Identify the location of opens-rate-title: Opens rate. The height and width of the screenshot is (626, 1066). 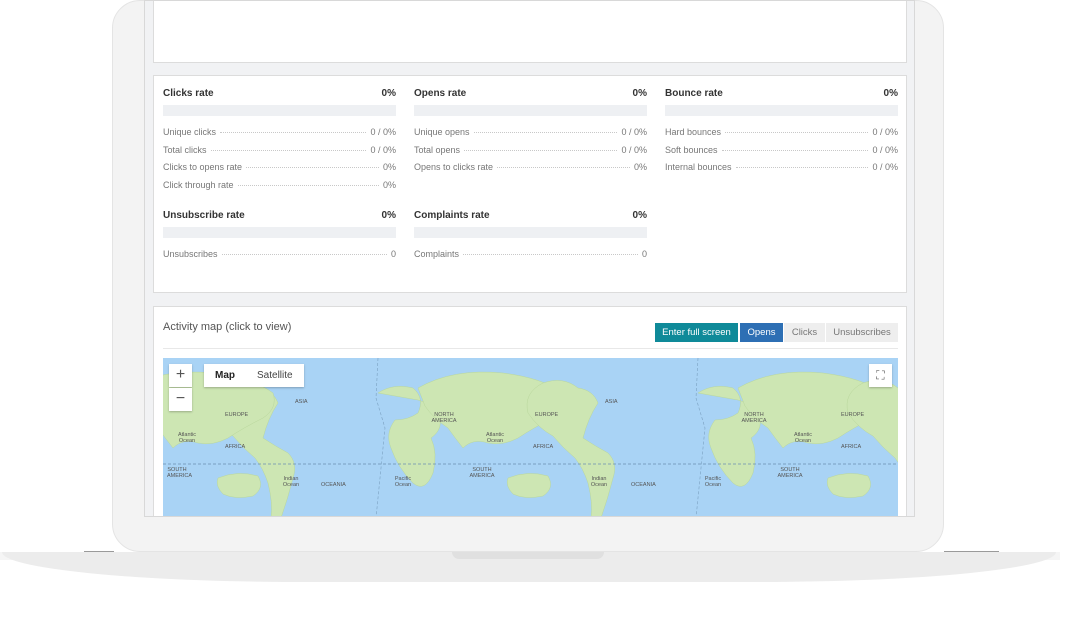
(440, 93).